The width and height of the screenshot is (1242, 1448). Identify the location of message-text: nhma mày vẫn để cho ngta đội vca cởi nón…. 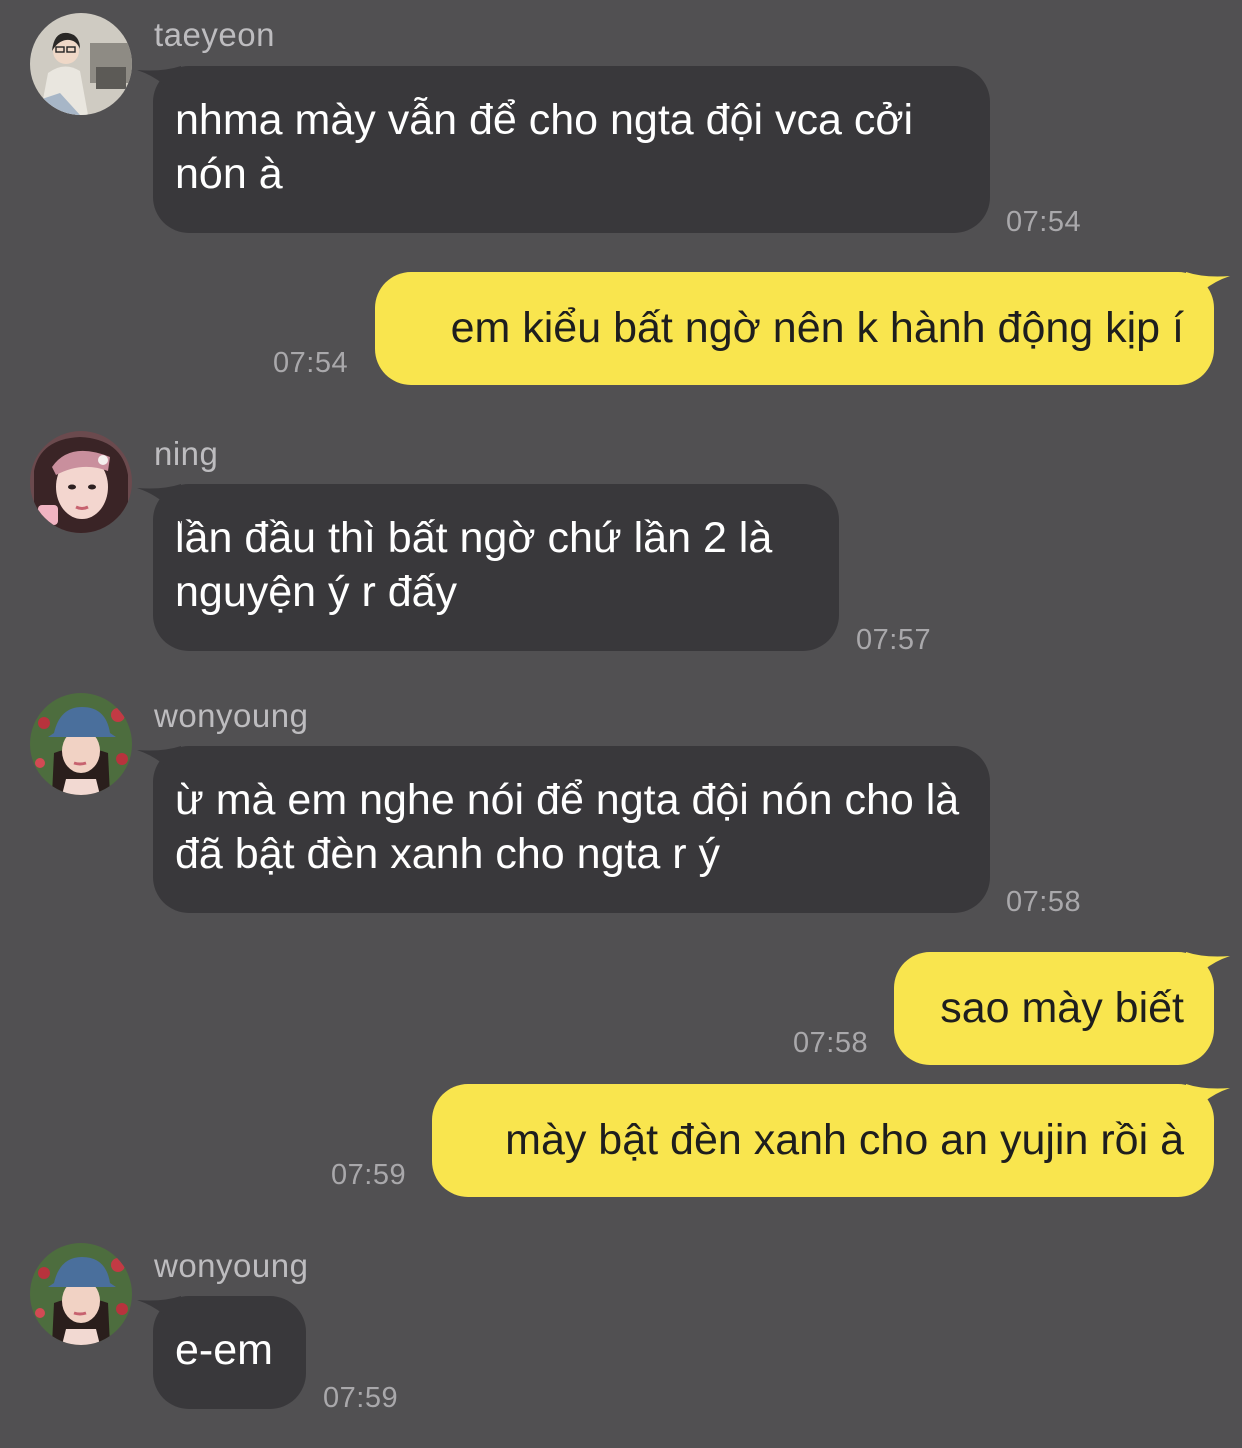
(544, 147).